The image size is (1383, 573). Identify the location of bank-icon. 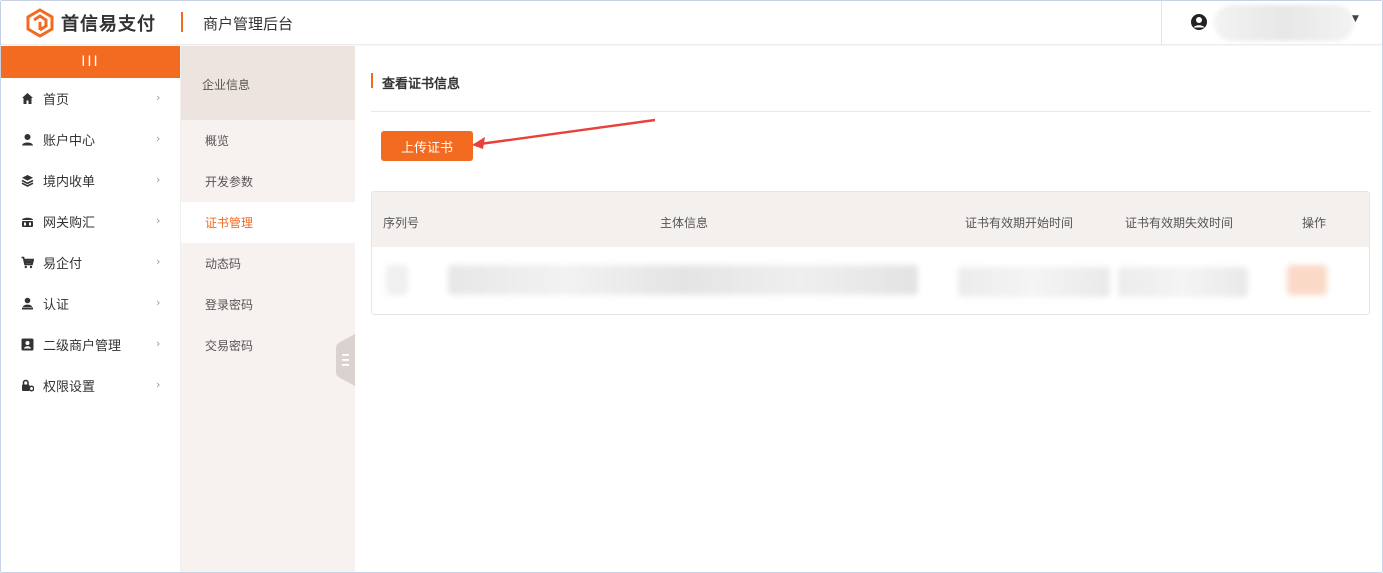
(27, 222).